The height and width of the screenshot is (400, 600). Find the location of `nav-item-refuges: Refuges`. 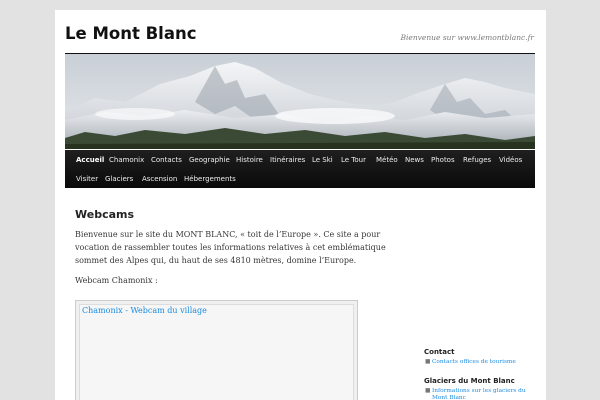

nav-item-refuges: Refuges is located at coordinates (477, 160).